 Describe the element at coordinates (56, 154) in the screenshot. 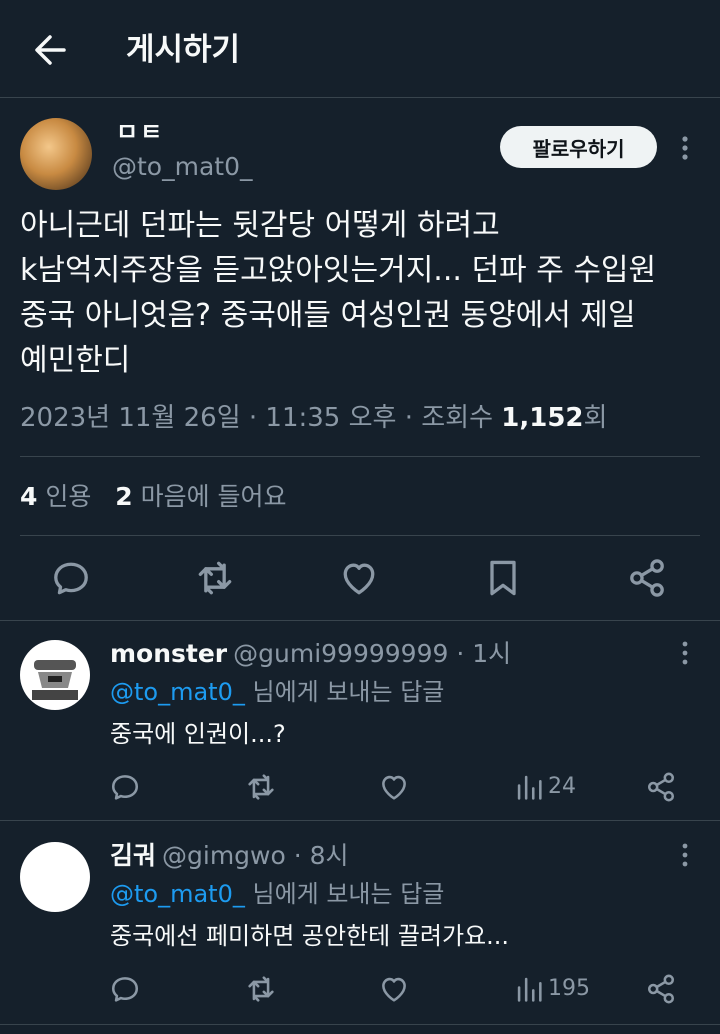

I see `author-avatar` at that location.